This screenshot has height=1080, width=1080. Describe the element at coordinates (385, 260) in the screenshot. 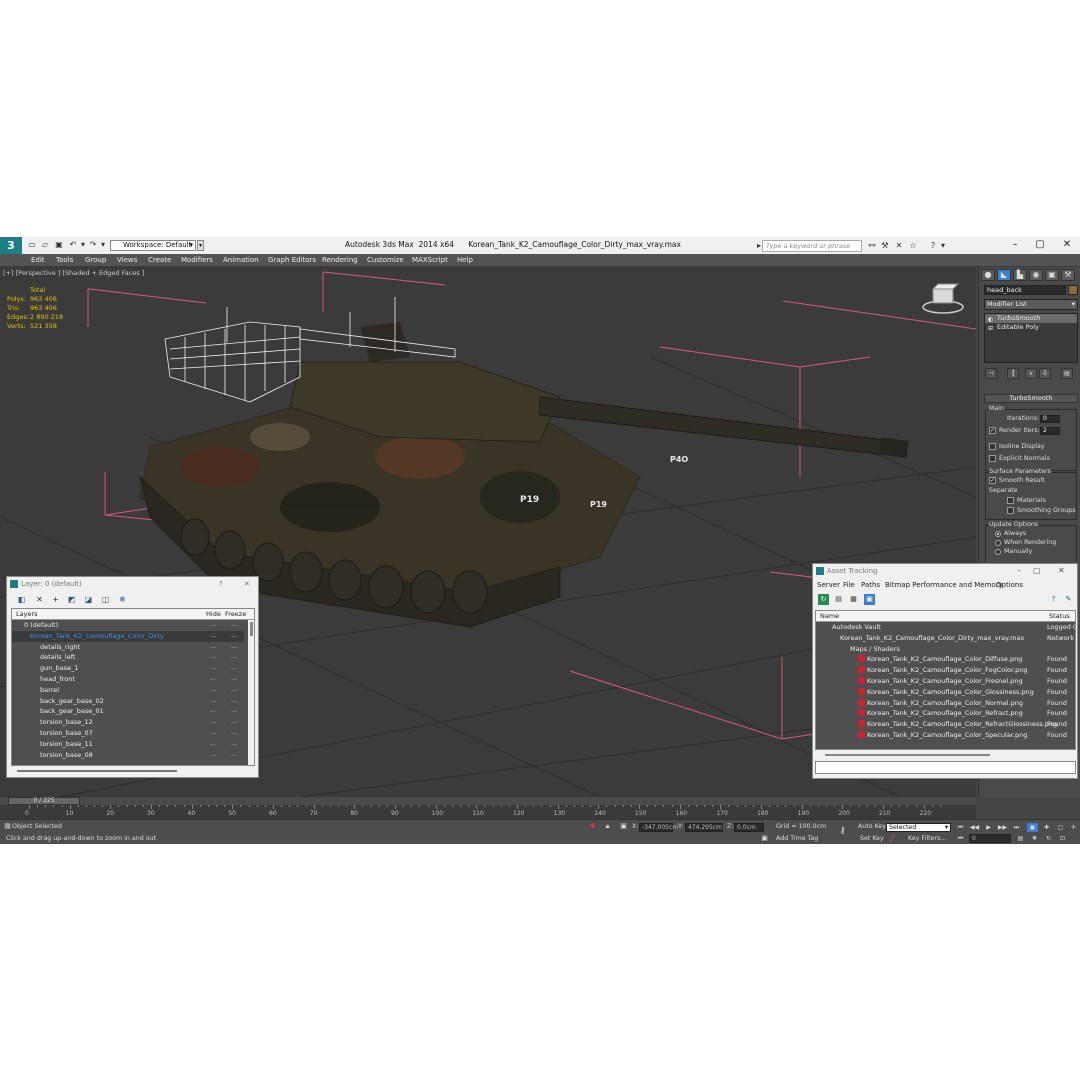

I see `menu-customize: Customize` at that location.